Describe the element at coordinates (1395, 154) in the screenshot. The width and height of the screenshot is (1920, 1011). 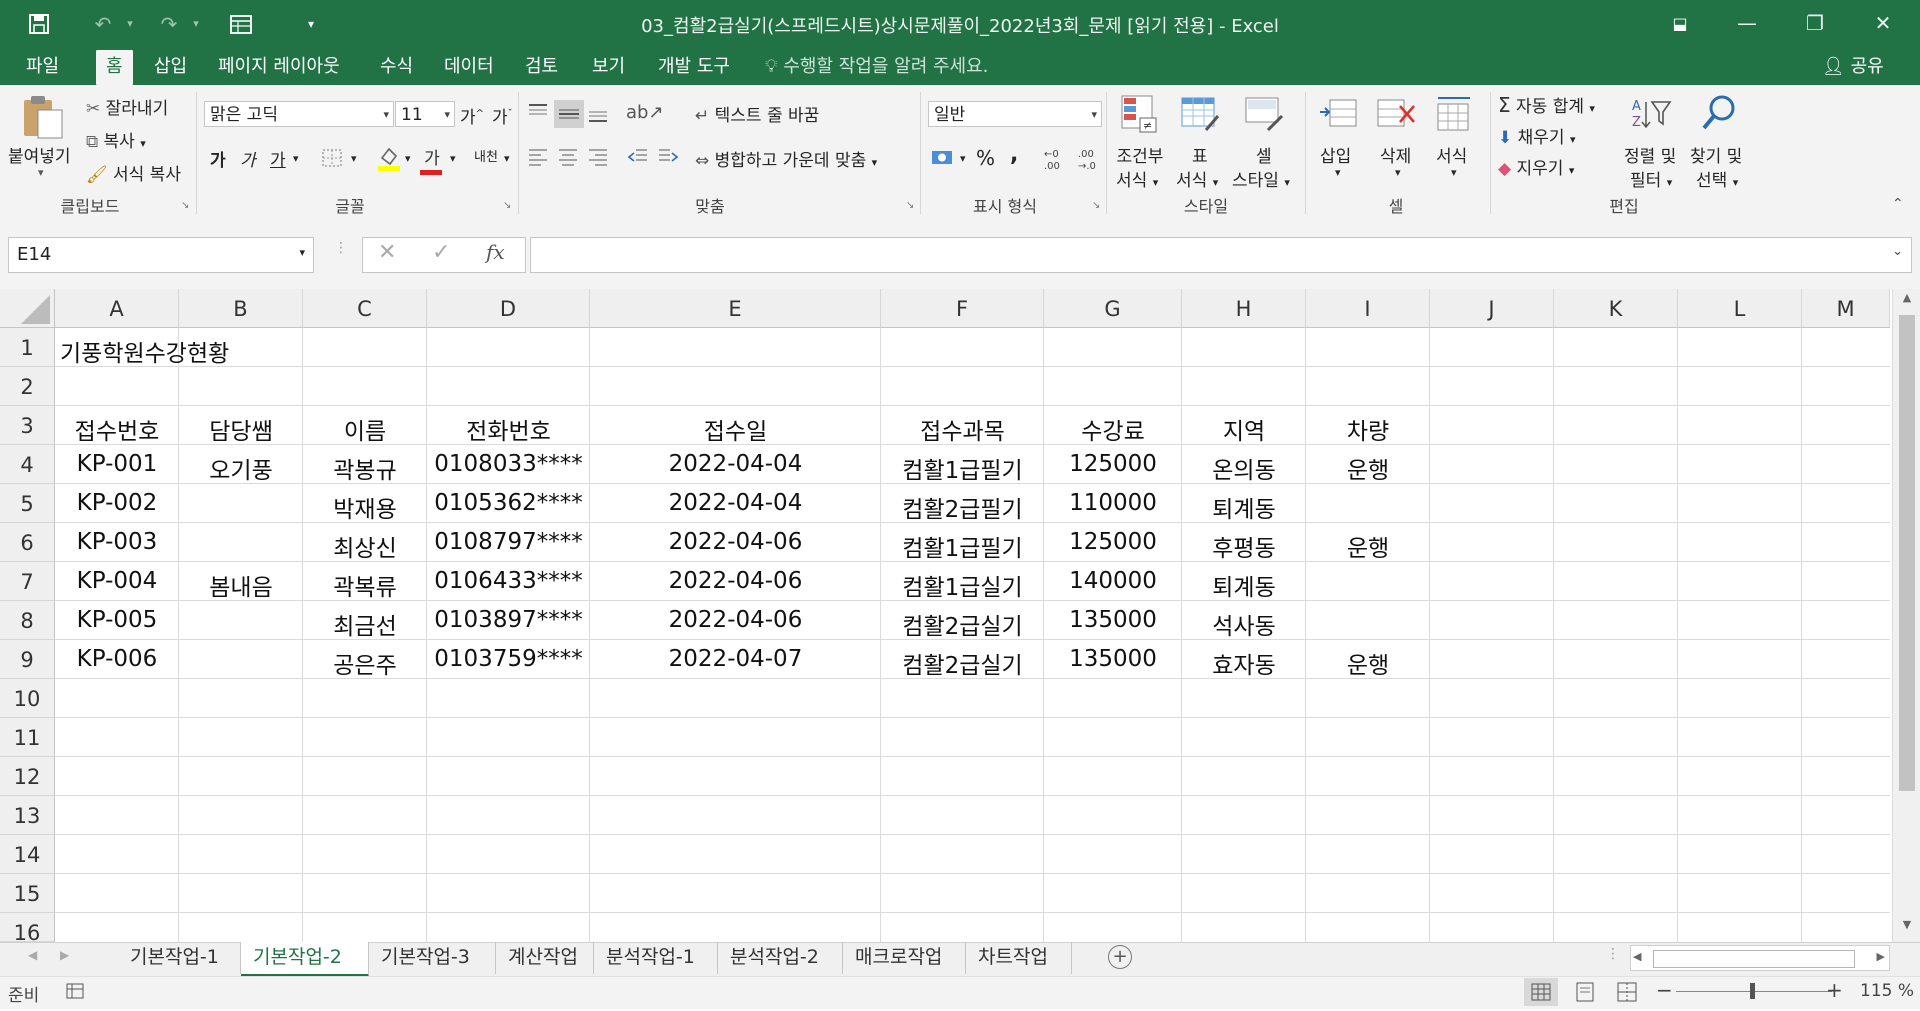
I see `delete-cells-label: 삭제` at that location.